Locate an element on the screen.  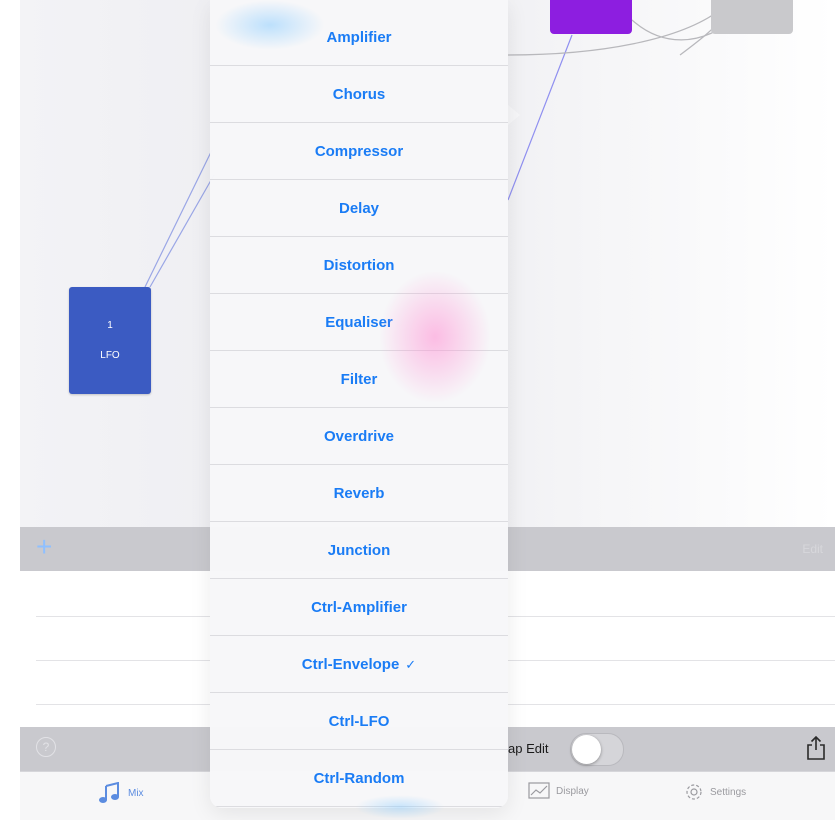
menu-item-reverb: Reverb is located at coordinates (359, 494).